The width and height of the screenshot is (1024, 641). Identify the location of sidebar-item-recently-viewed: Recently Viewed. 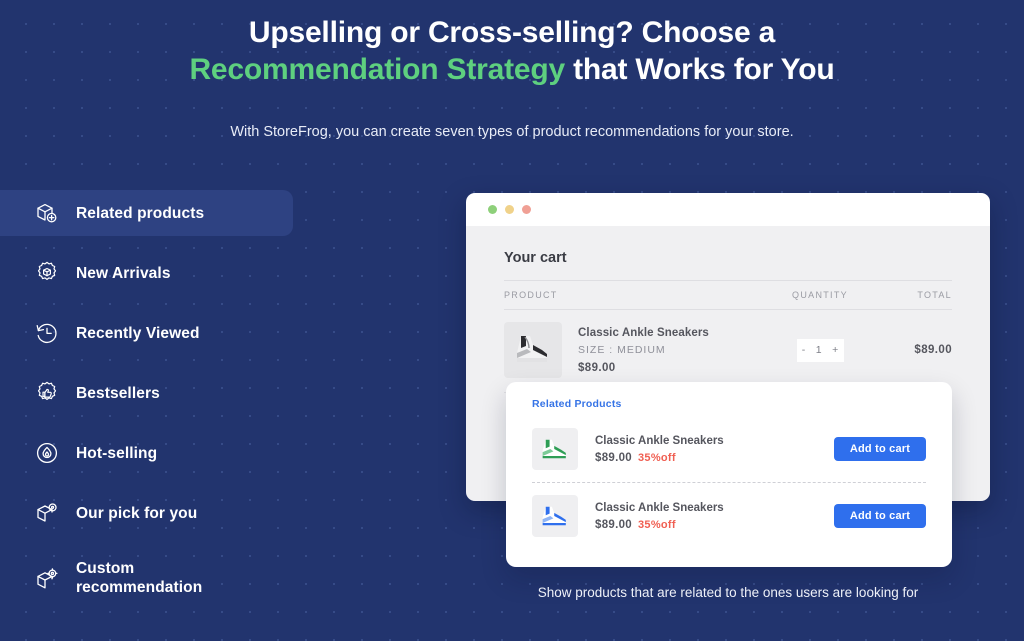
(146, 333).